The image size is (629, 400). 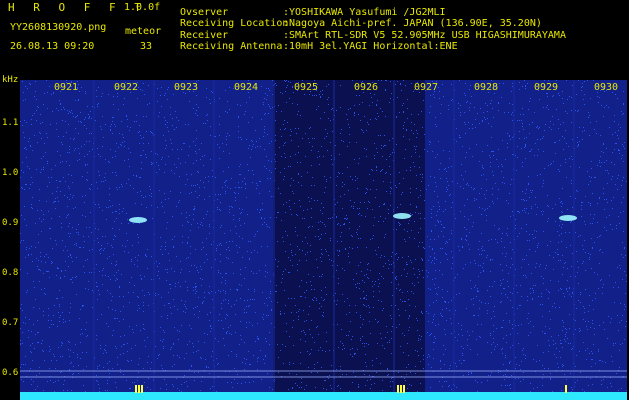 What do you see at coordinates (426, 87) in the screenshot?
I see `time-tick-label: 0927` at bounding box center [426, 87].